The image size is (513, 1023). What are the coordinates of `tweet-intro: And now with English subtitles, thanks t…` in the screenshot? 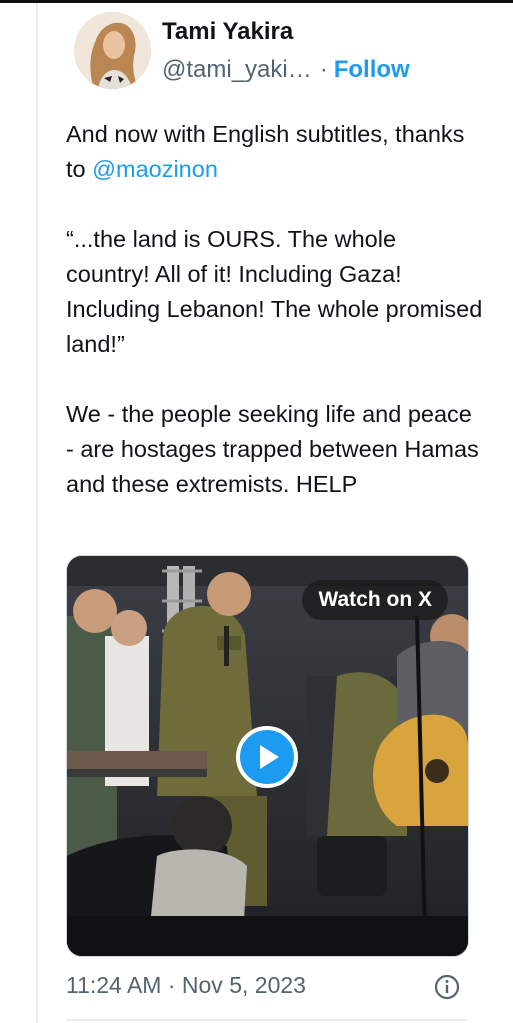 It's located at (276, 152).